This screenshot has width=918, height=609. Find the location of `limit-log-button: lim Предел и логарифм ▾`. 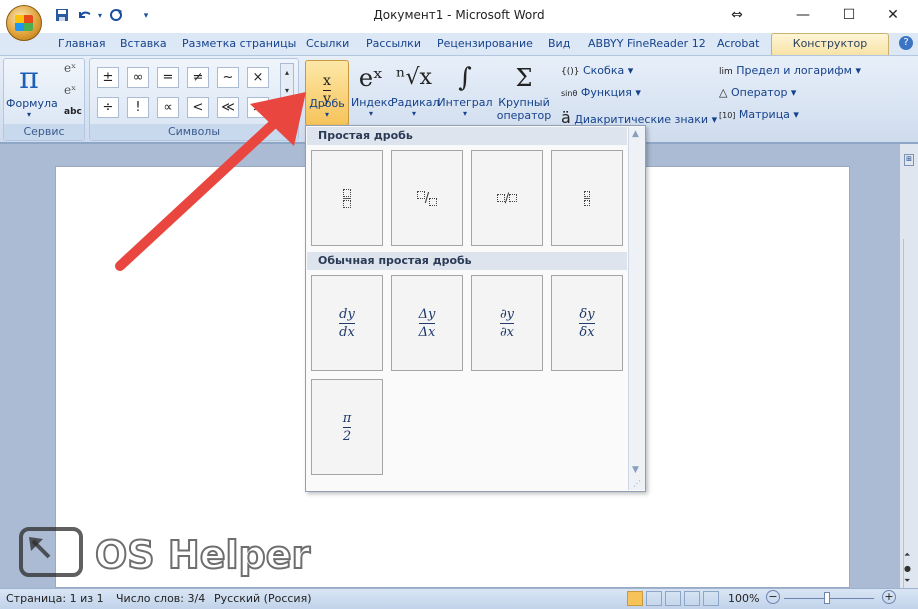

limit-log-button: lim Предел и логарифм ▾ is located at coordinates (790, 70).